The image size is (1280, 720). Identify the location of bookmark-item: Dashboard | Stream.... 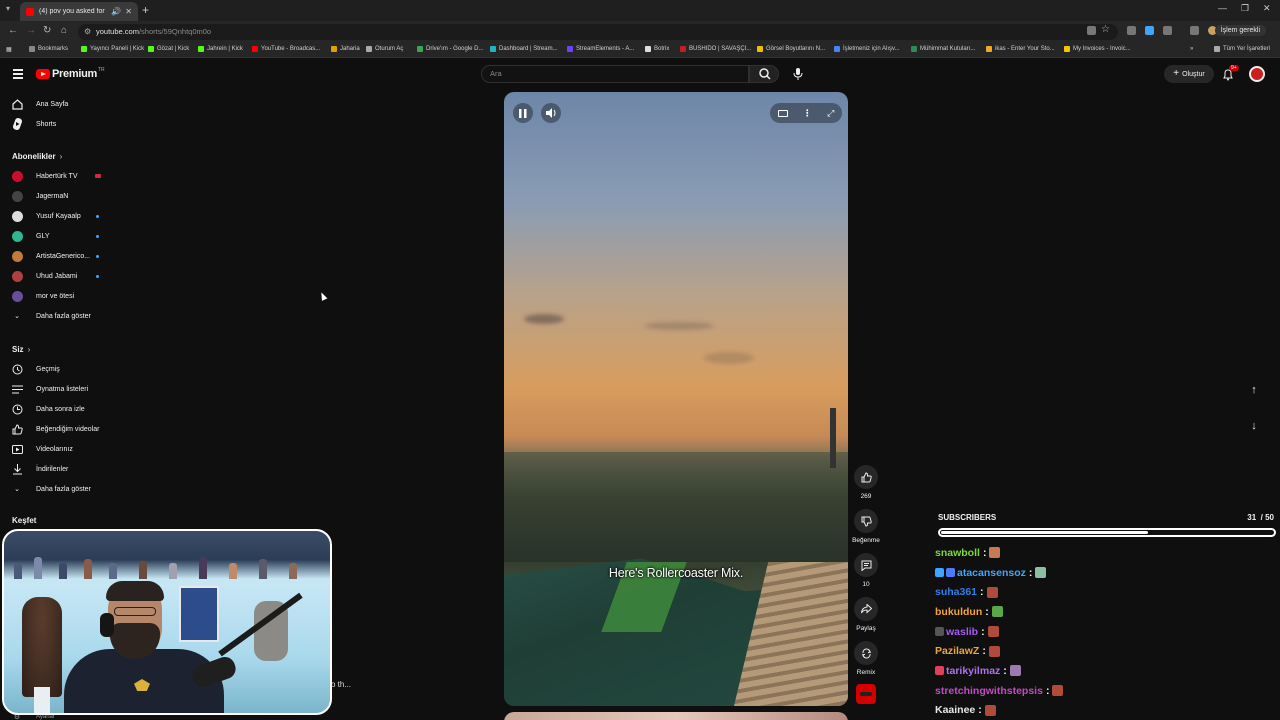
(524, 49).